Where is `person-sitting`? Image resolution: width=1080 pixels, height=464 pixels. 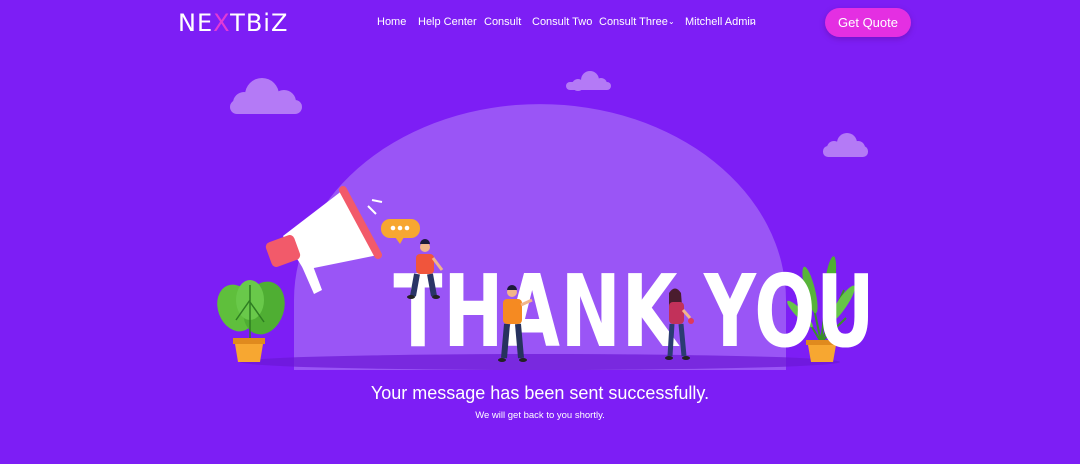
person-sitting is located at coordinates (425, 269).